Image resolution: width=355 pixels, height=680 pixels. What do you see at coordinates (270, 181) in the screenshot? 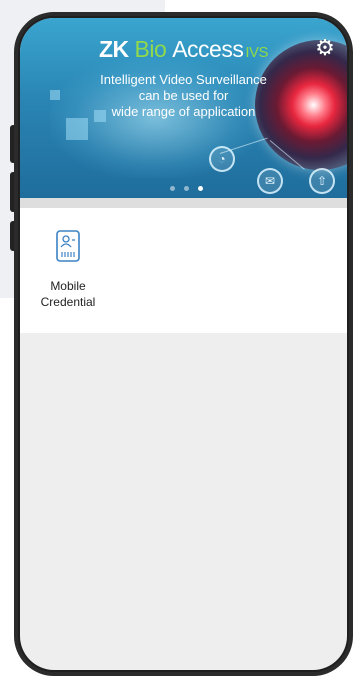
I see `mail-icon: ✉` at bounding box center [270, 181].